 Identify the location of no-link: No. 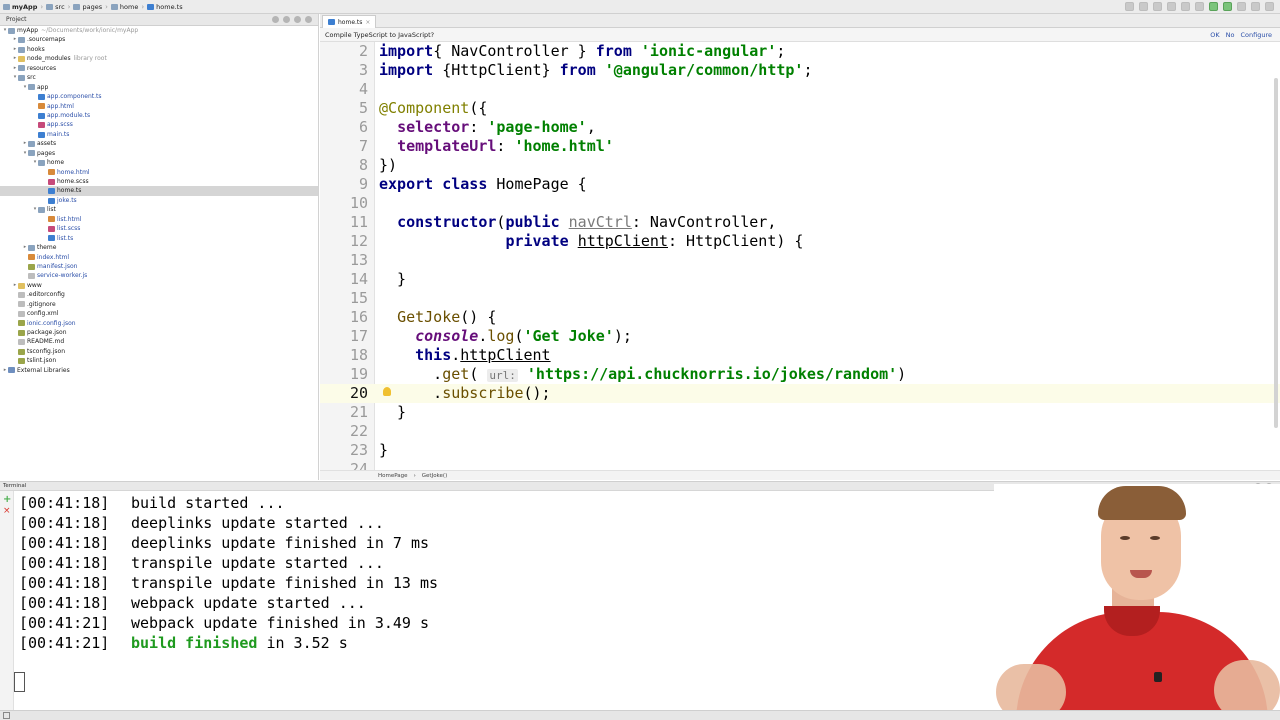
(1230, 35).